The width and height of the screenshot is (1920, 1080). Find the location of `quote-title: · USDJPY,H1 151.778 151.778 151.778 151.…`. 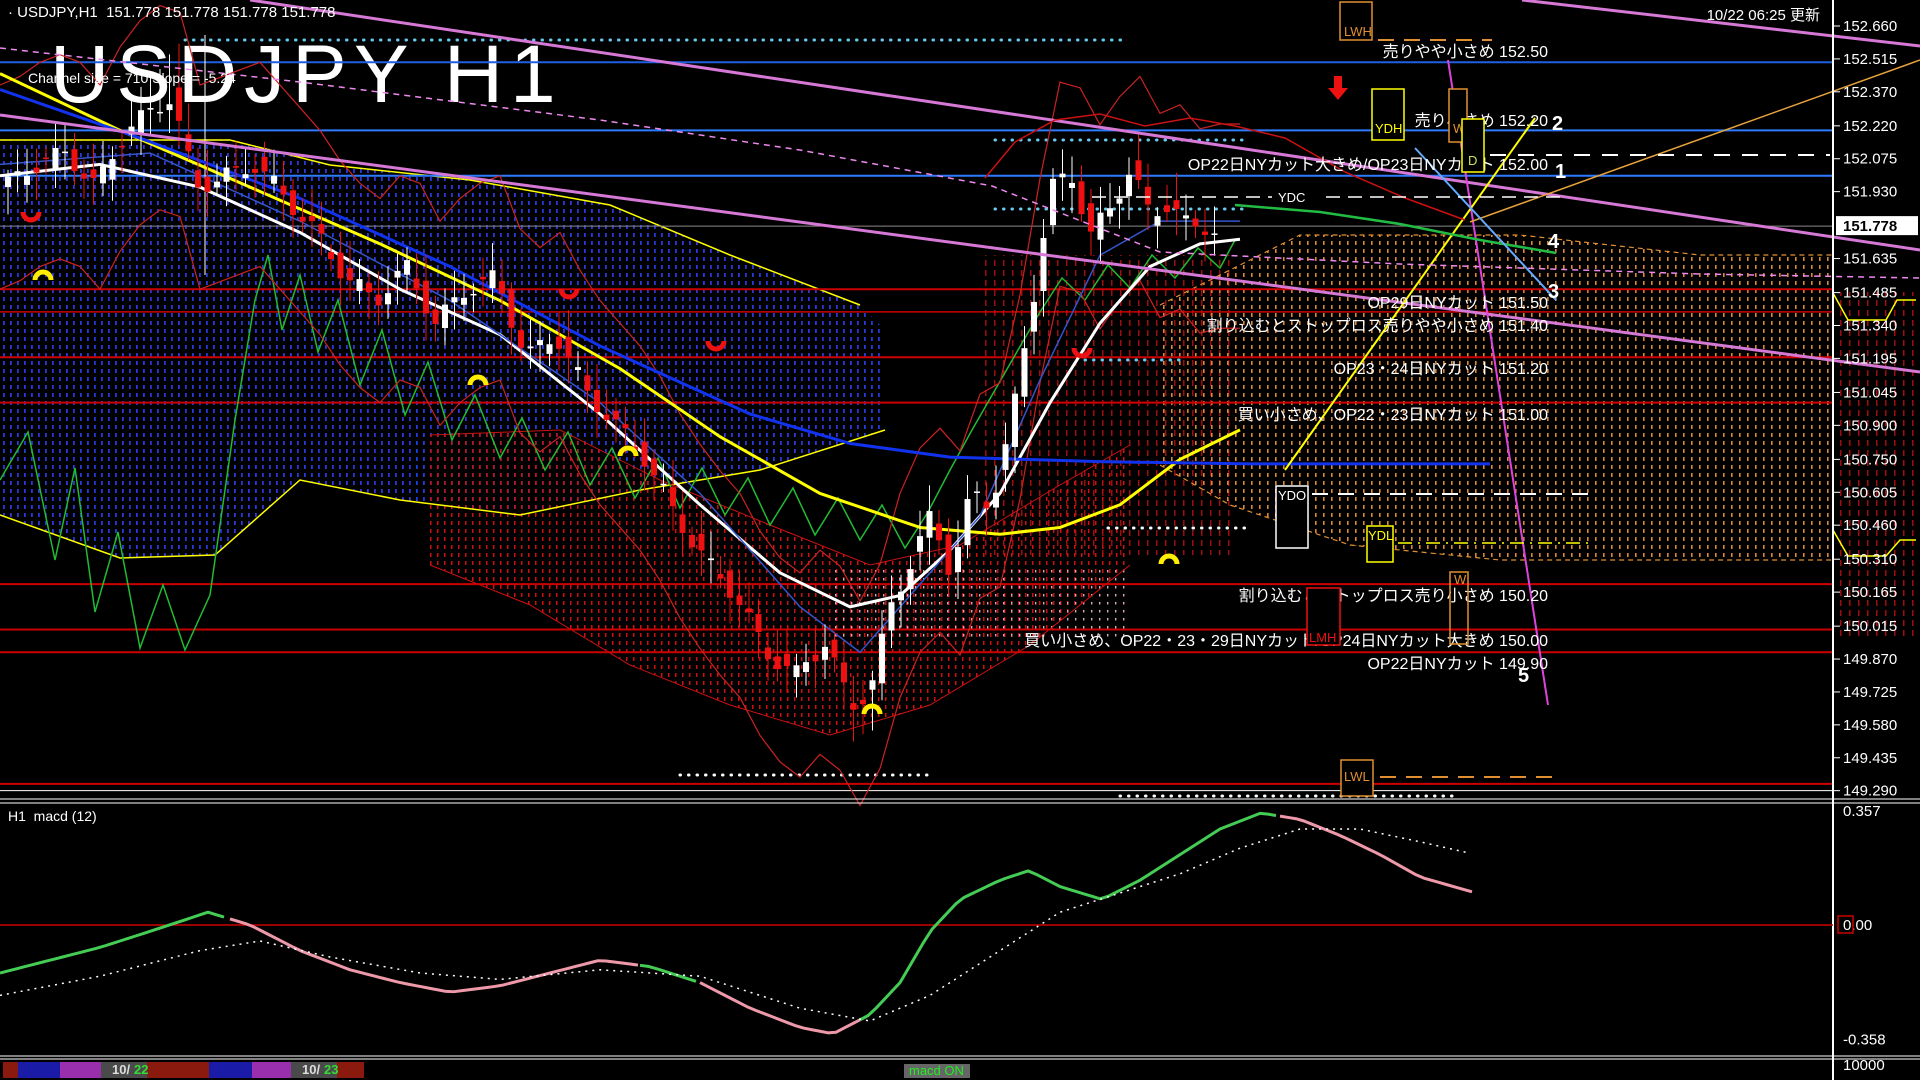

quote-title: · USDJPY,H1 151.778 151.778 151.778 151.… is located at coordinates (172, 12).